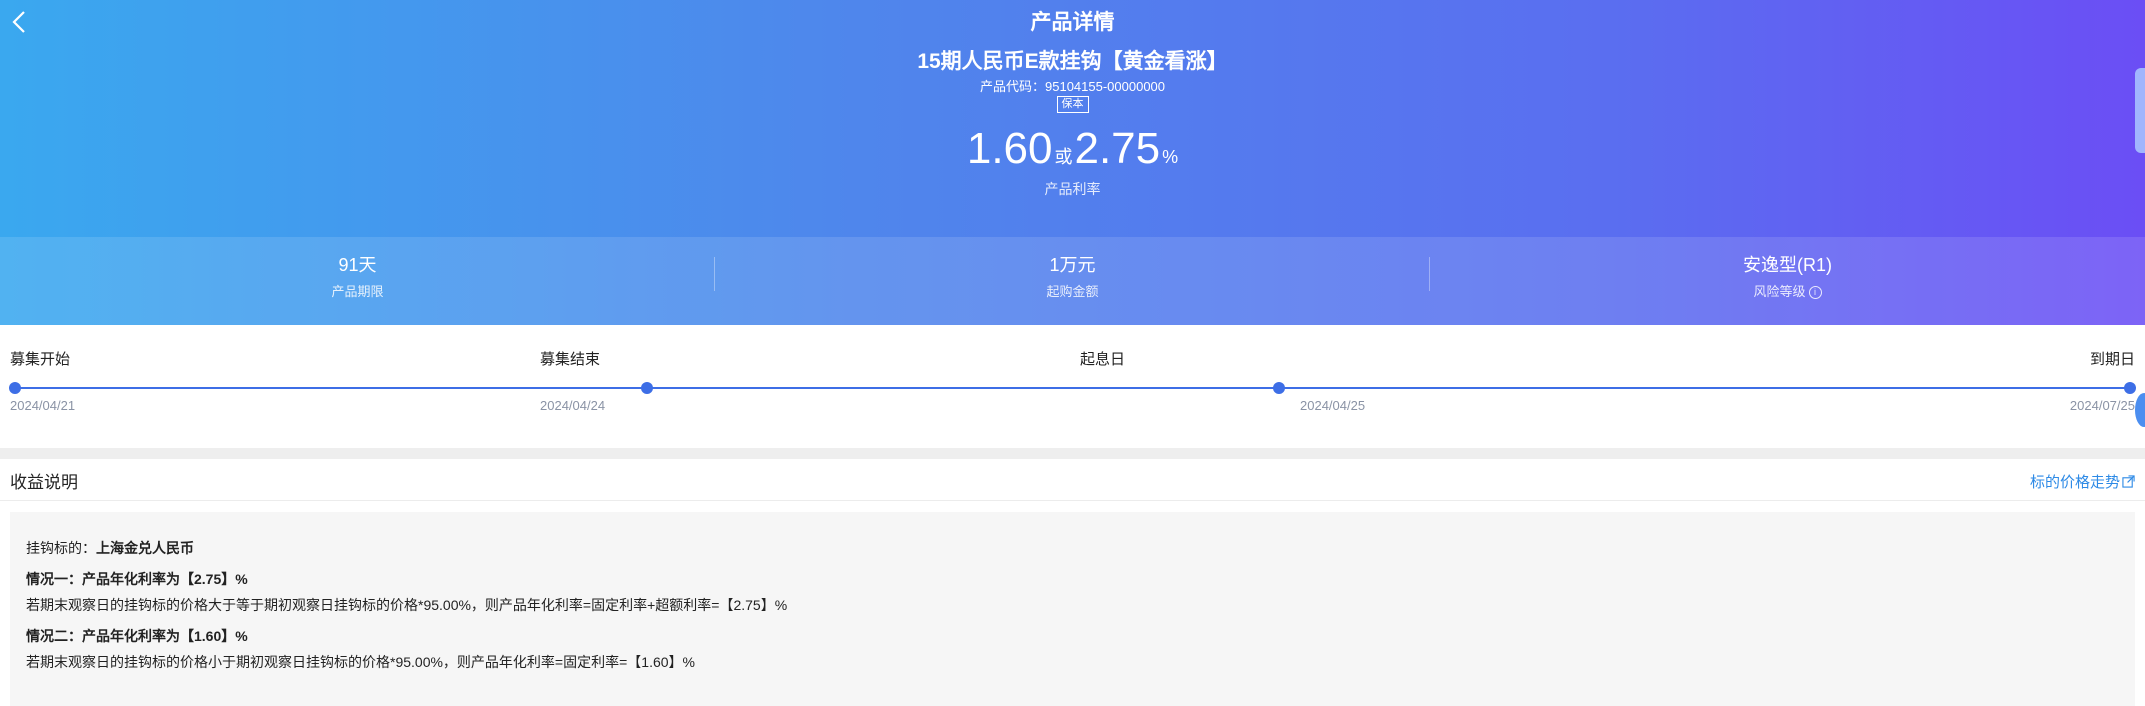 This screenshot has width=2145, height=706. Describe the element at coordinates (357, 265) in the screenshot. I see `stat-term-value: 91天` at that location.